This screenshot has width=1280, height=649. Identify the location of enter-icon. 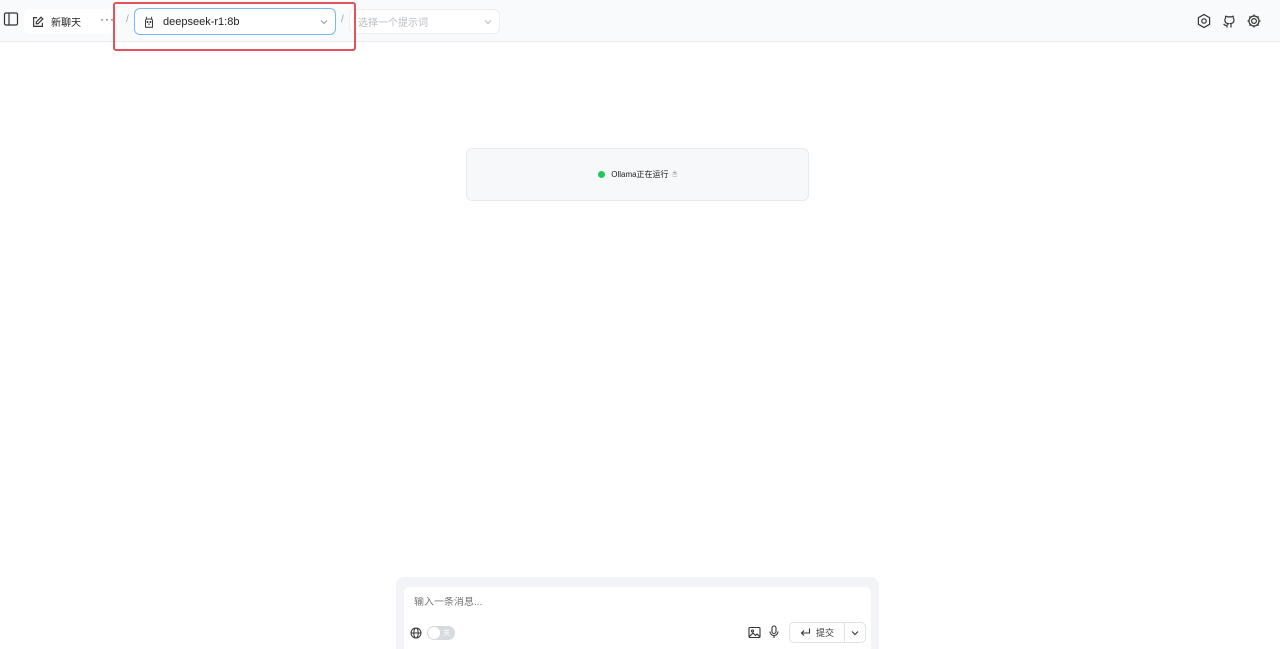
(805, 632).